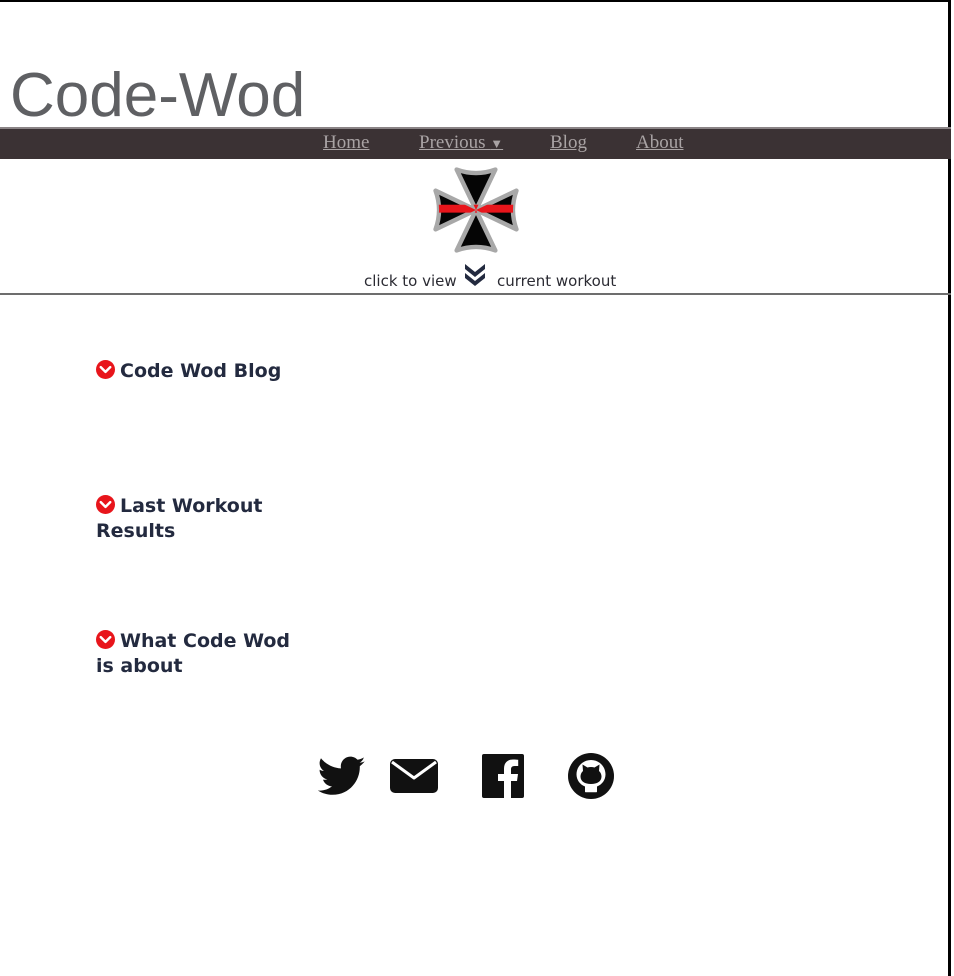 The height and width of the screenshot is (976, 954). I want to click on section-title: What Code Wod is about, so click(193, 653).